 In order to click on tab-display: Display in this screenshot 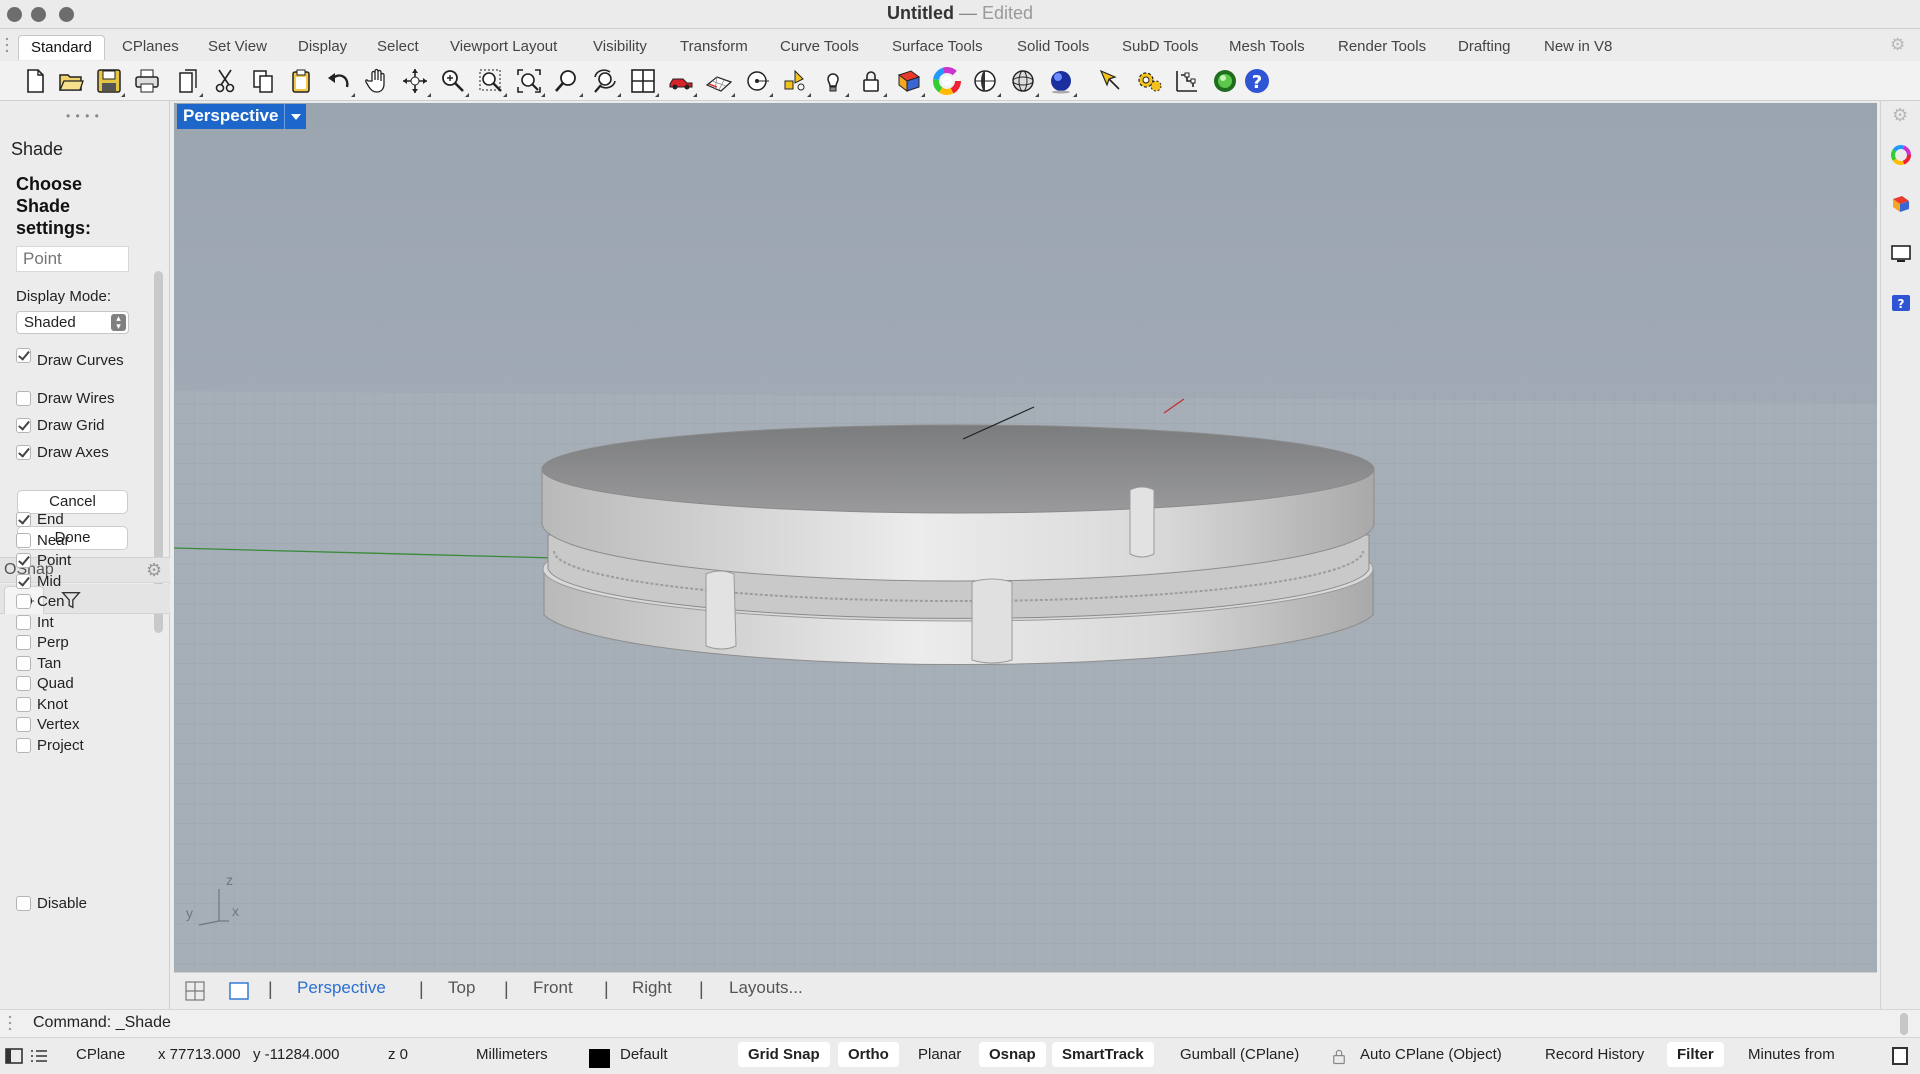, I will do `click(322, 47)`.